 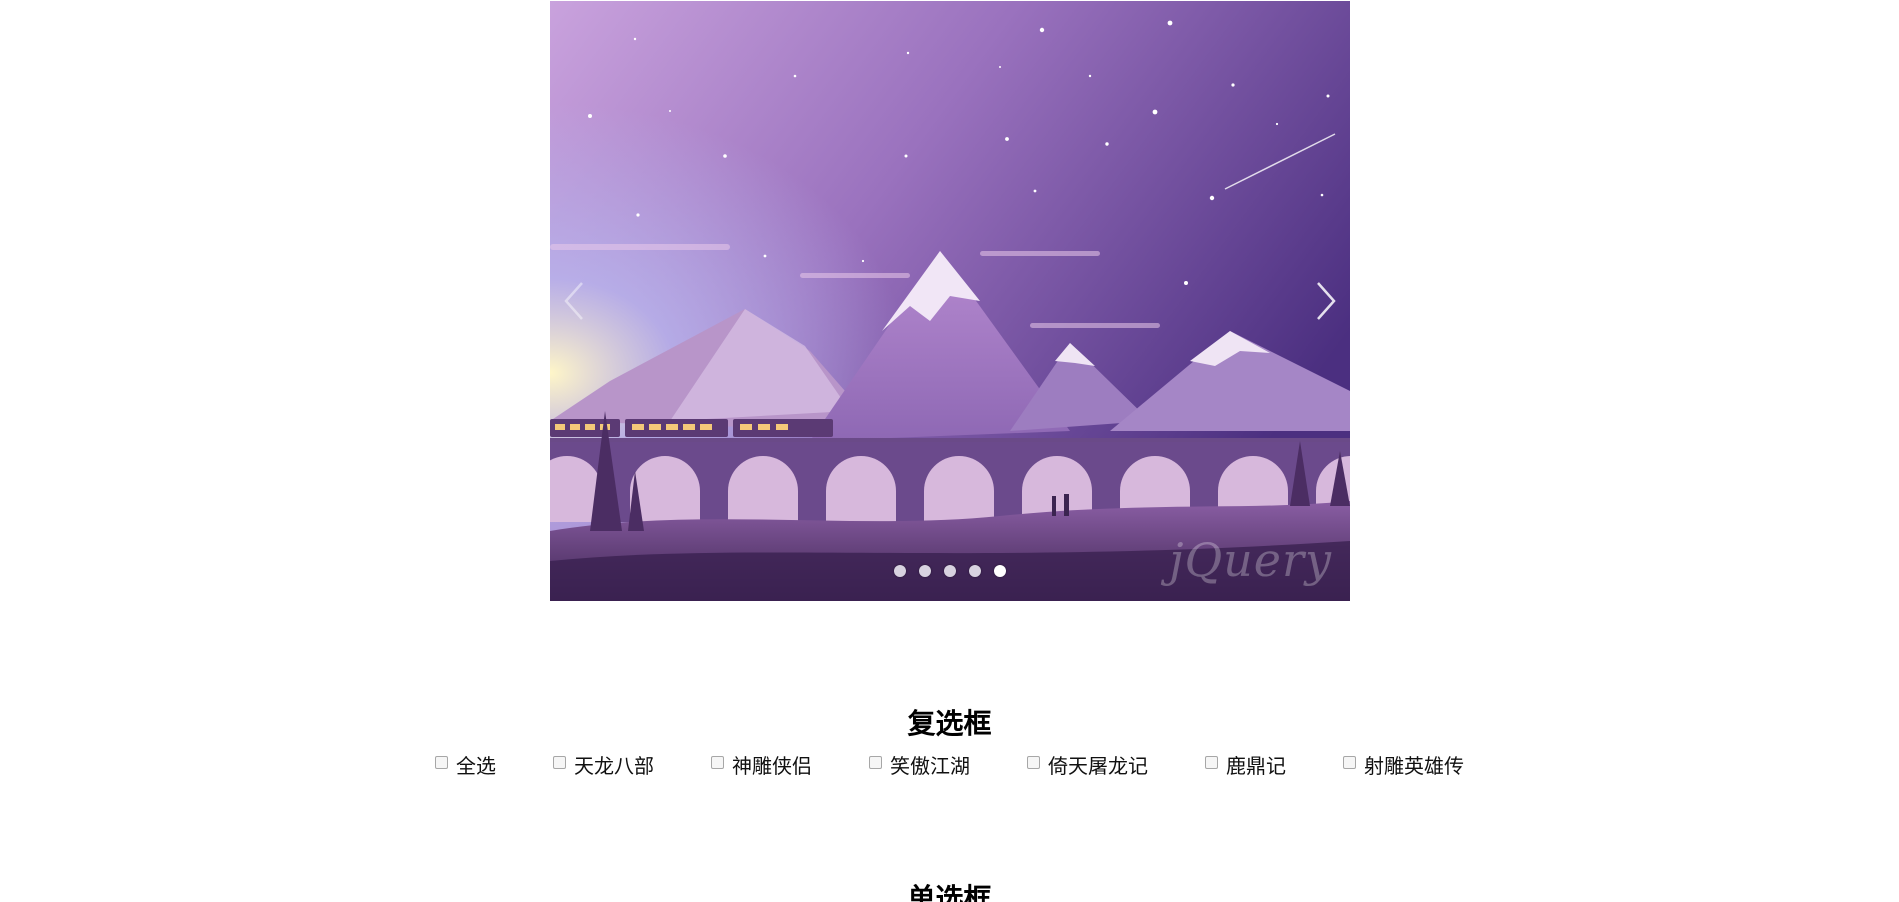 What do you see at coordinates (476, 765) in the screenshot?
I see `checkbox-label: 全选` at bounding box center [476, 765].